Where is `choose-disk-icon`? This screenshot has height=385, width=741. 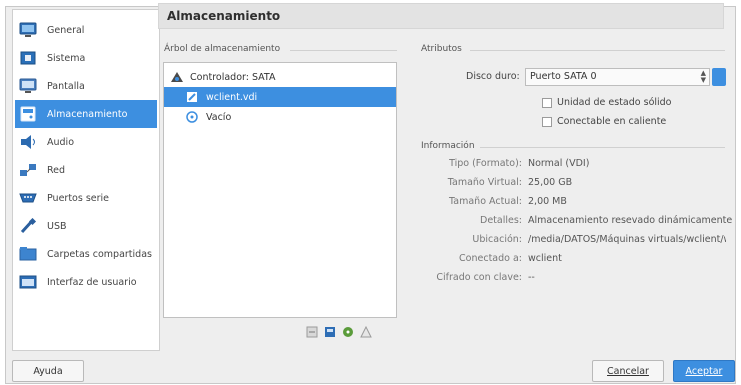 choose-disk-icon is located at coordinates (719, 77).